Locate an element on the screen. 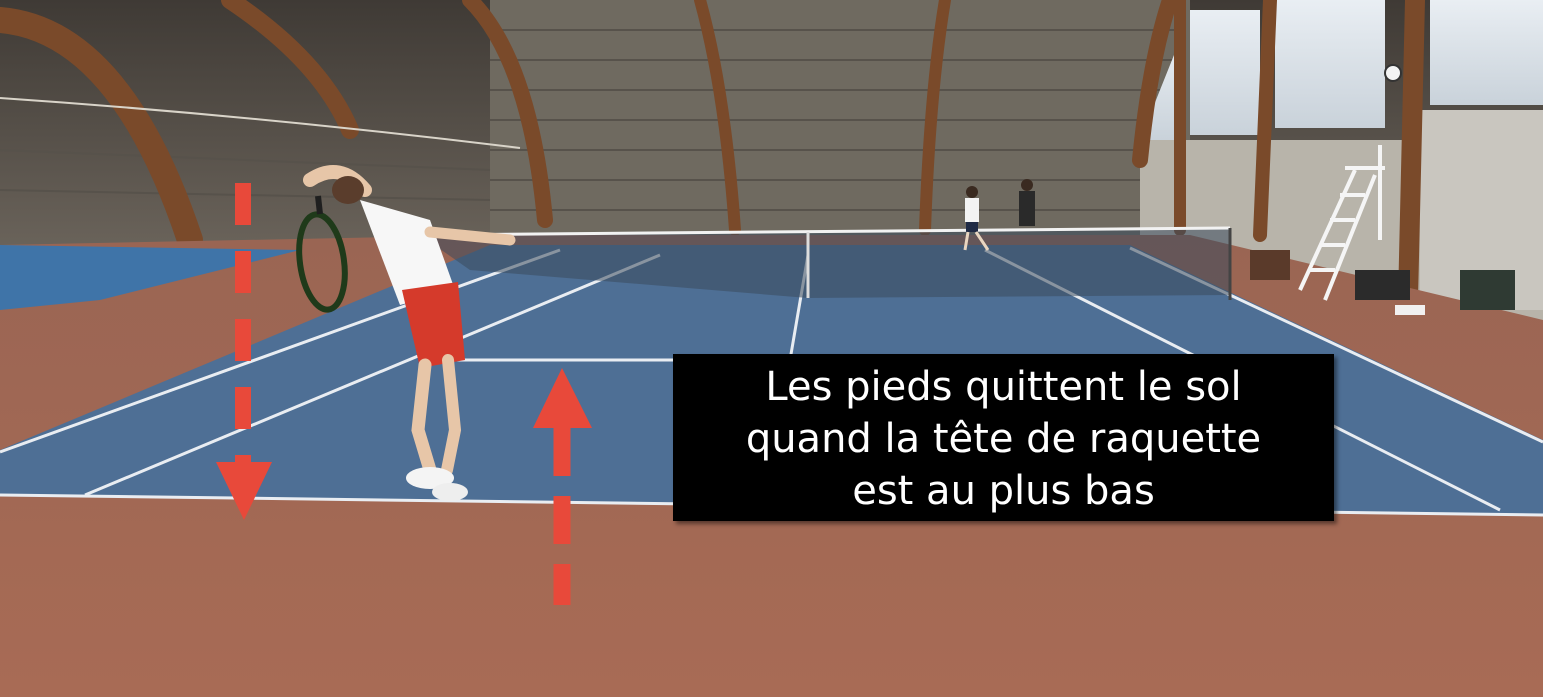 The width and height of the screenshot is (1543, 697). caption-line-1: Les pieds quittent le sol is located at coordinates (1003, 386).